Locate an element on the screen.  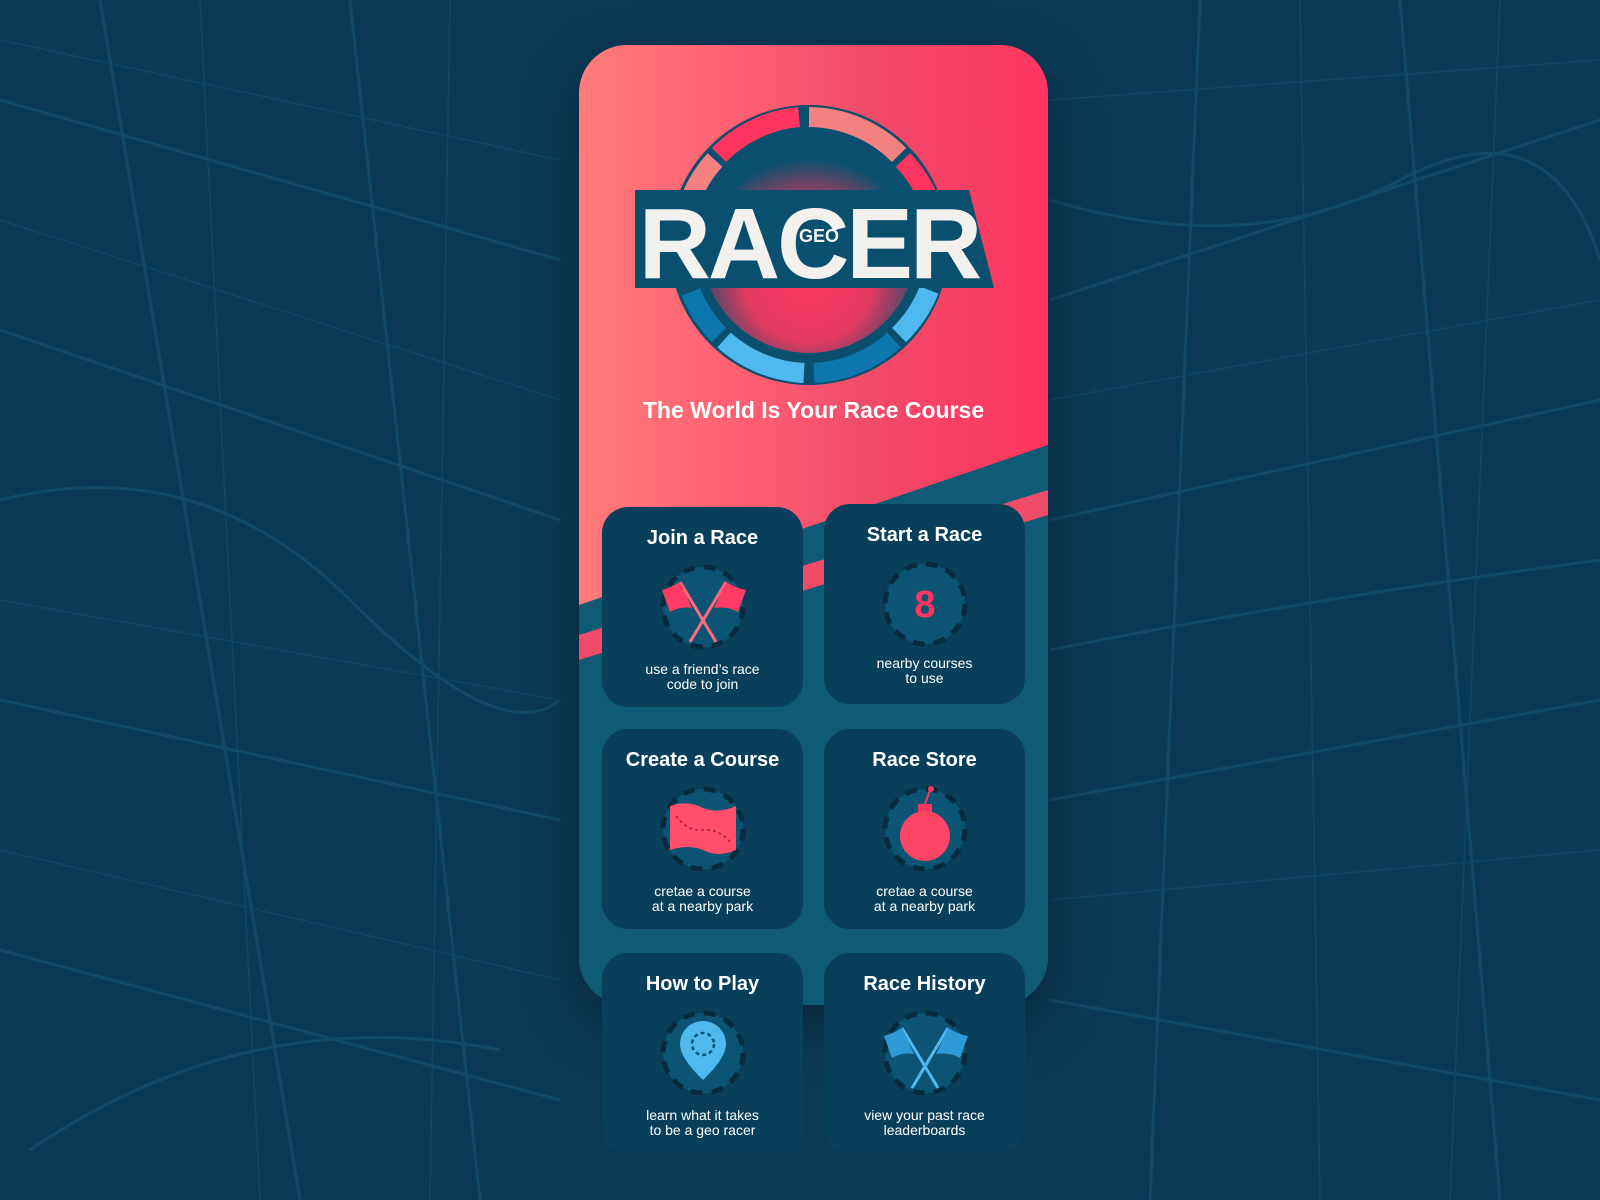
bomb-icon is located at coordinates (925, 829).